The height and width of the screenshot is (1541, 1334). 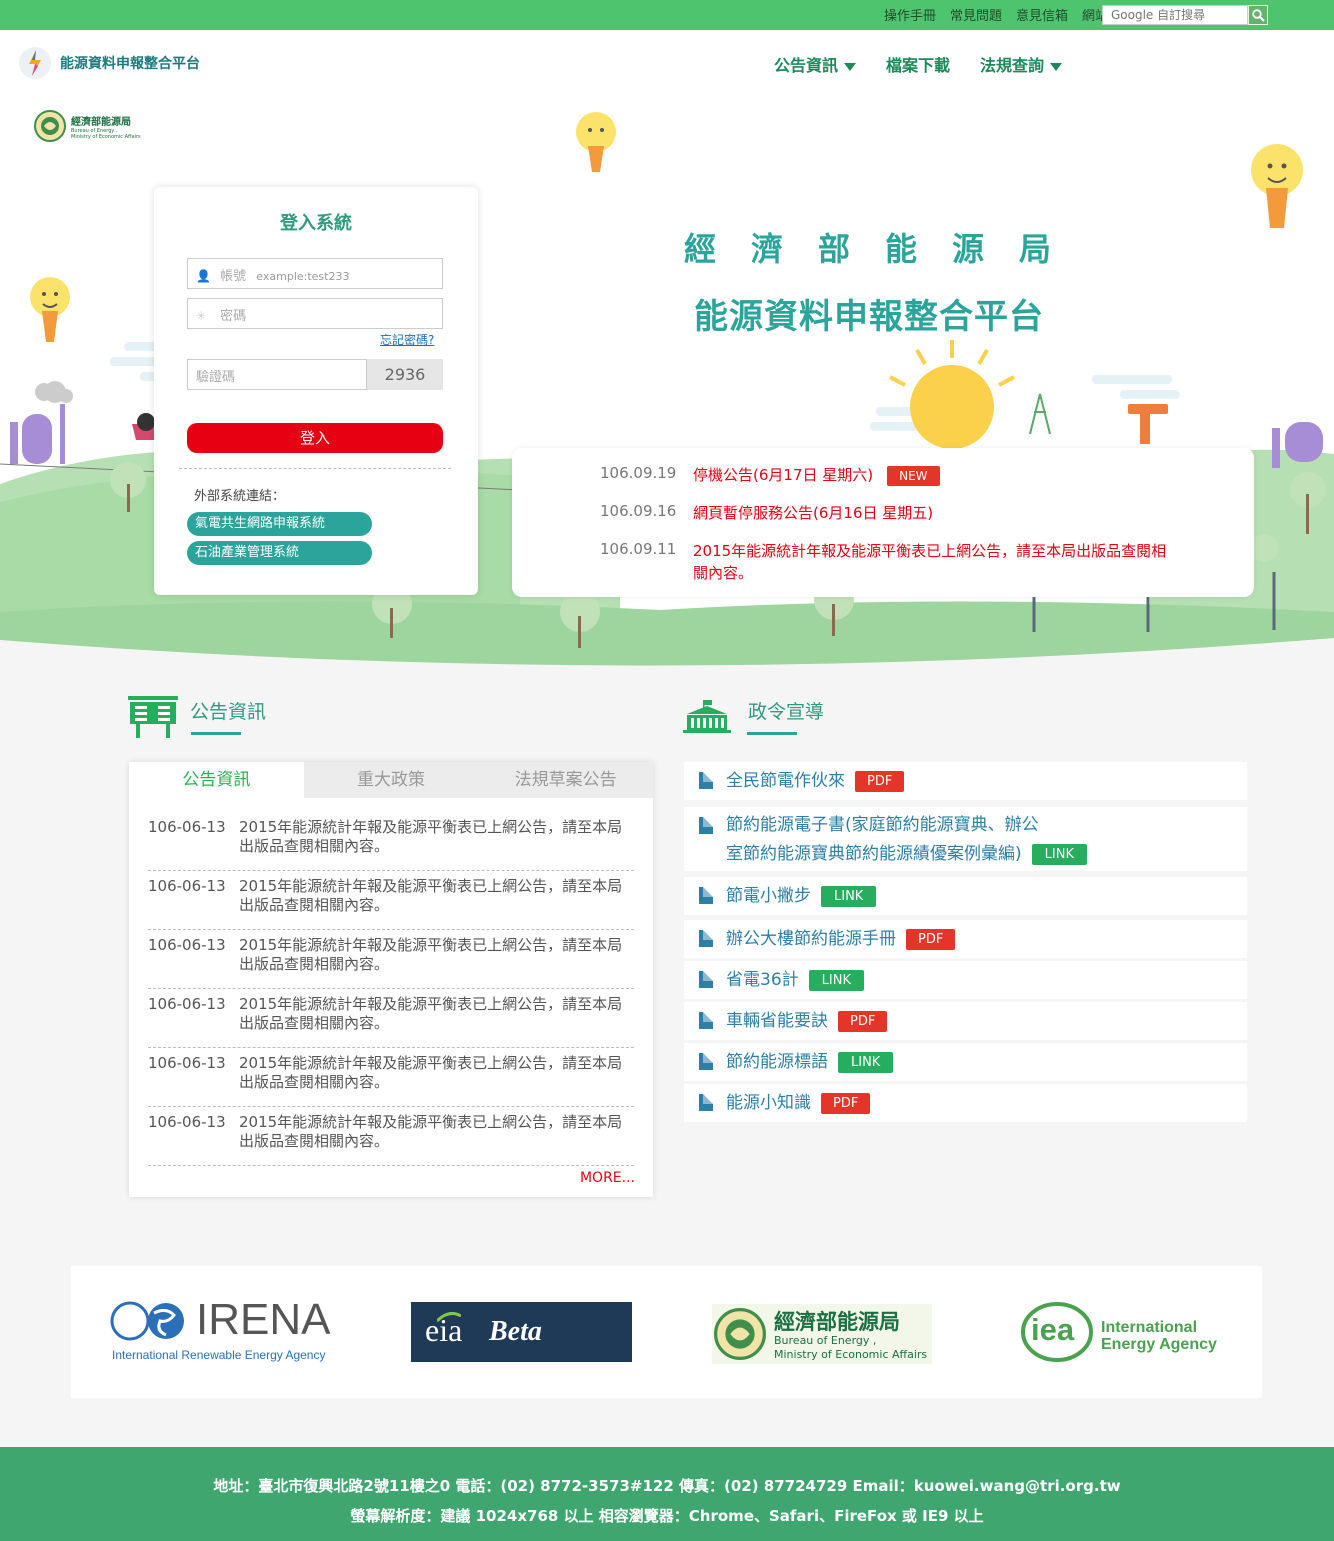 I want to click on account-field: 👤 帳號 example:test233, so click(x=315, y=273).